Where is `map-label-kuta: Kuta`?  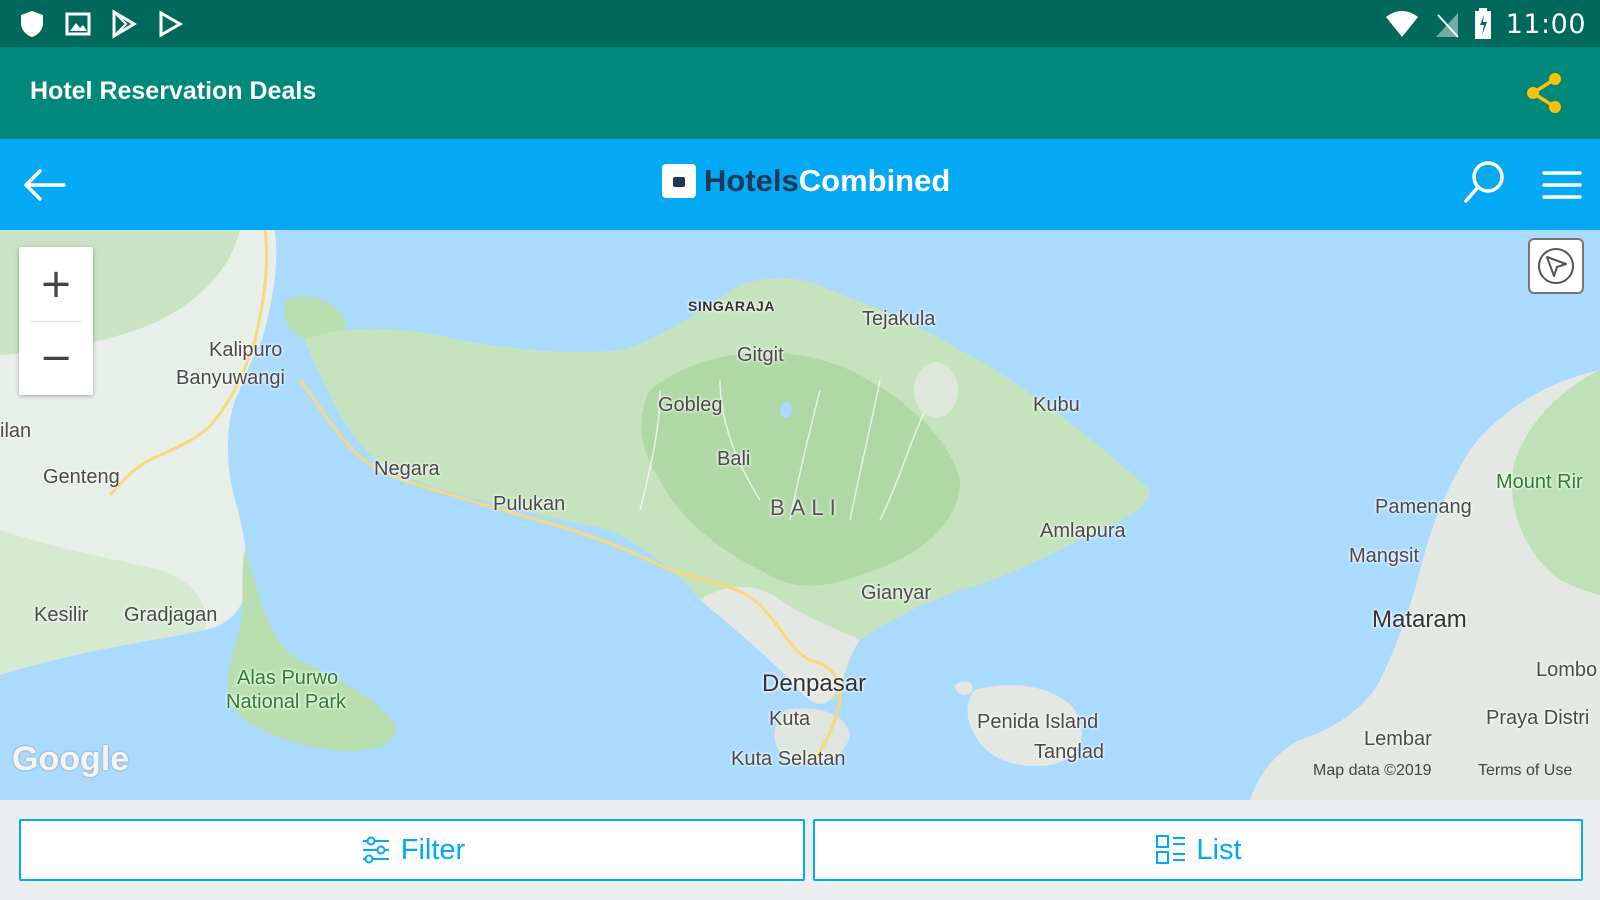 map-label-kuta: Kuta is located at coordinates (790, 719).